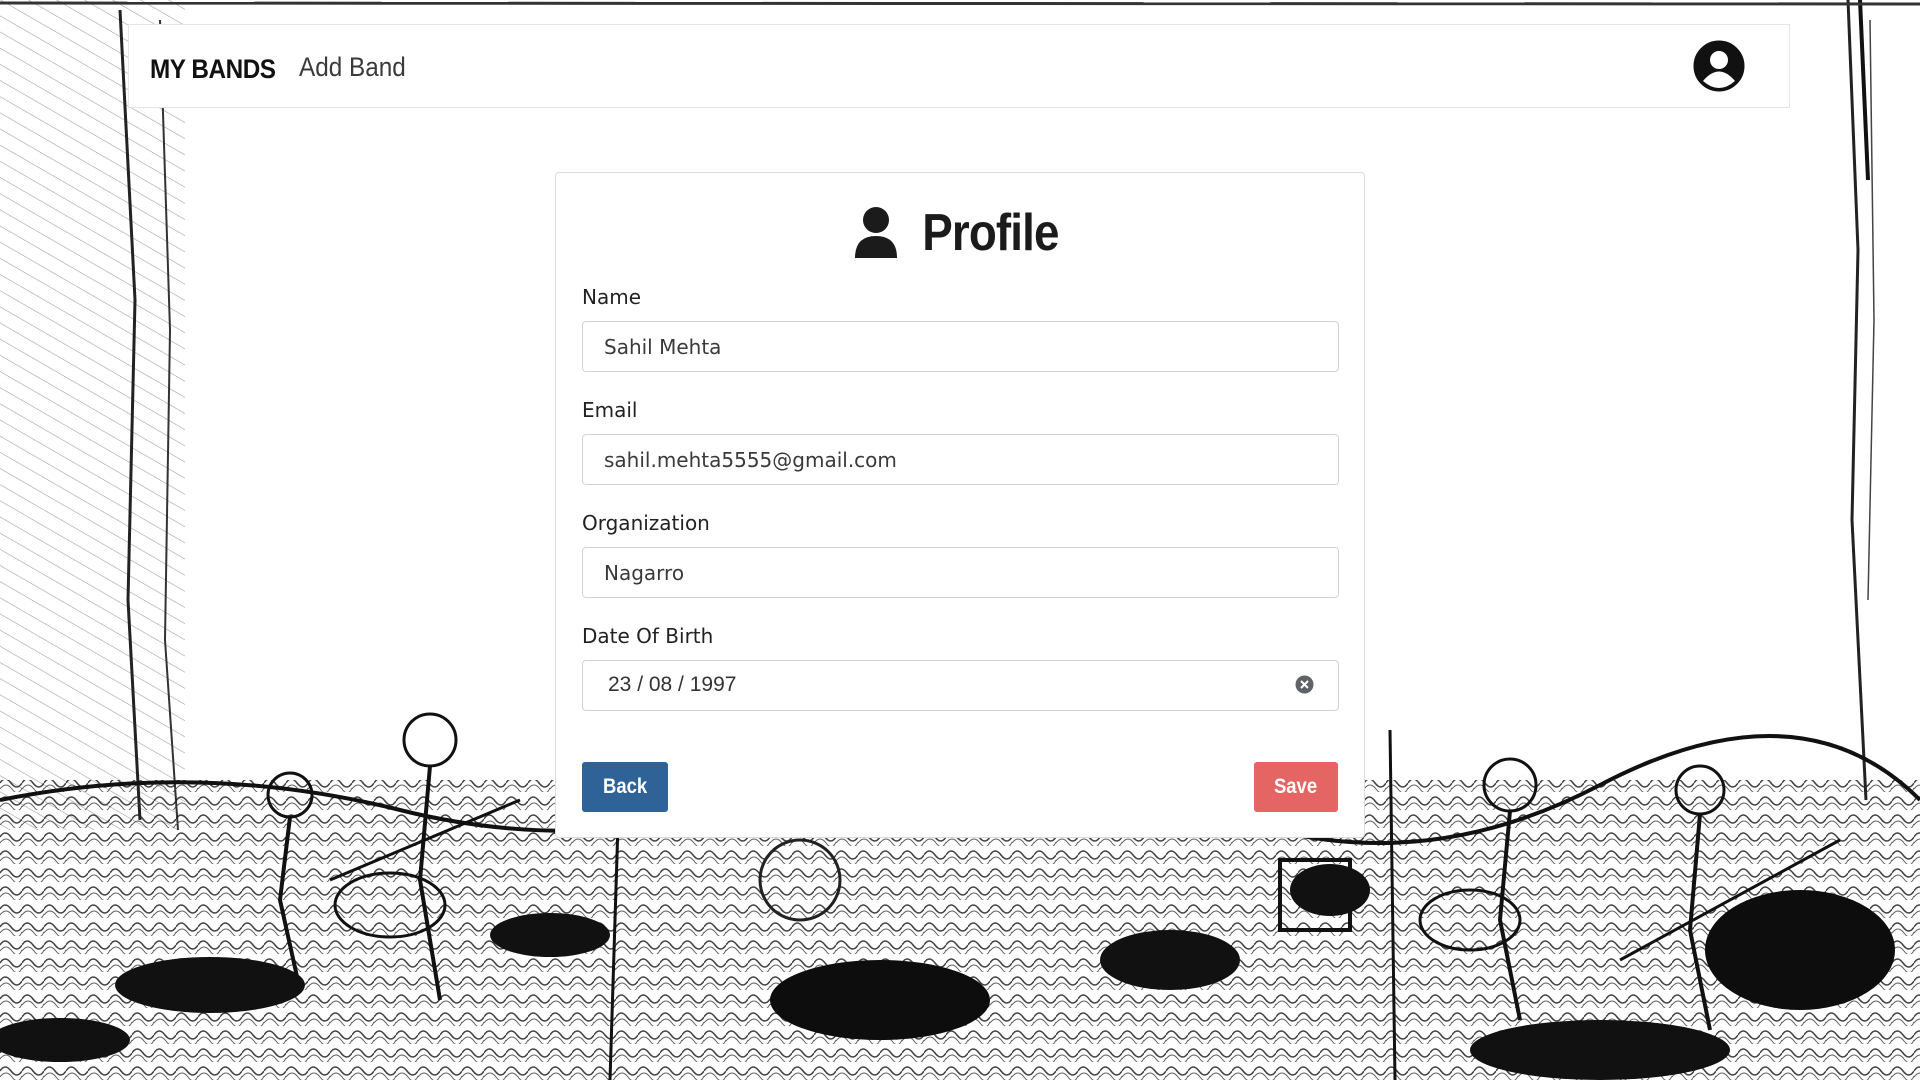 The width and height of the screenshot is (1920, 1080). What do you see at coordinates (990, 233) in the screenshot?
I see `page-title: Profile` at bounding box center [990, 233].